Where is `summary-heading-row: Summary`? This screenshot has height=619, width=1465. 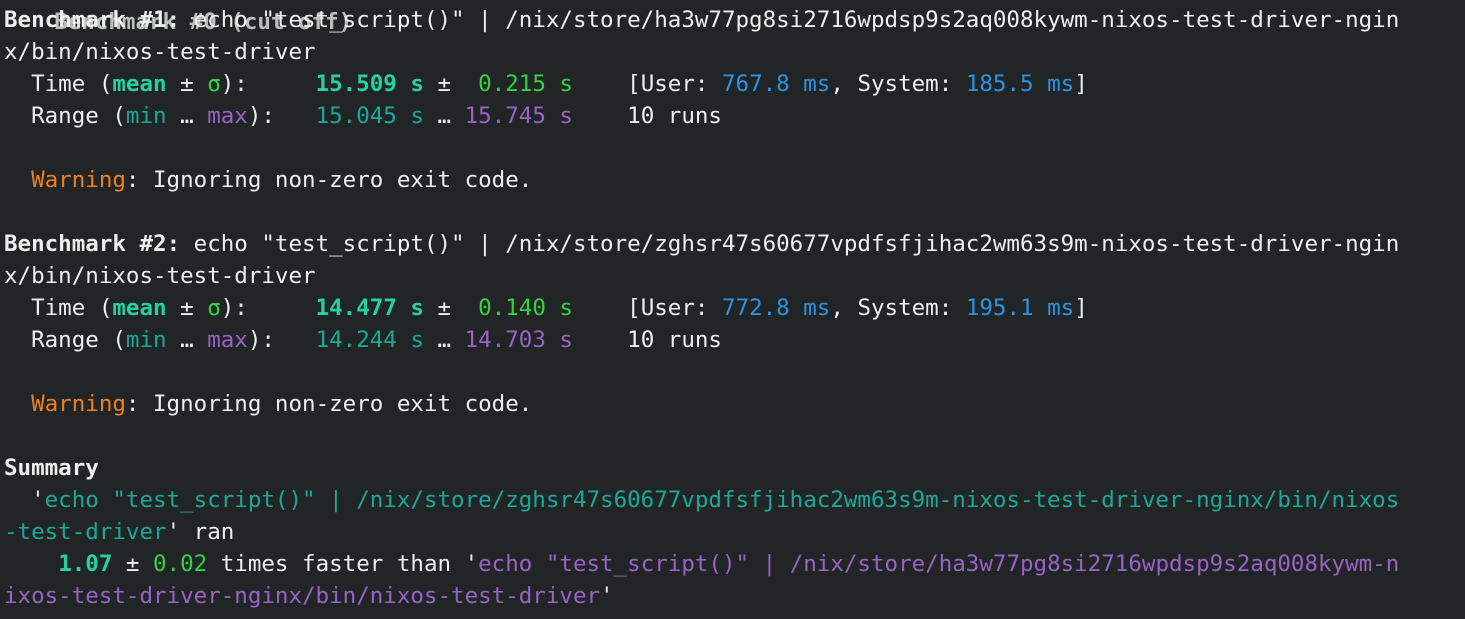
summary-heading-row: Summary is located at coordinates (51, 468).